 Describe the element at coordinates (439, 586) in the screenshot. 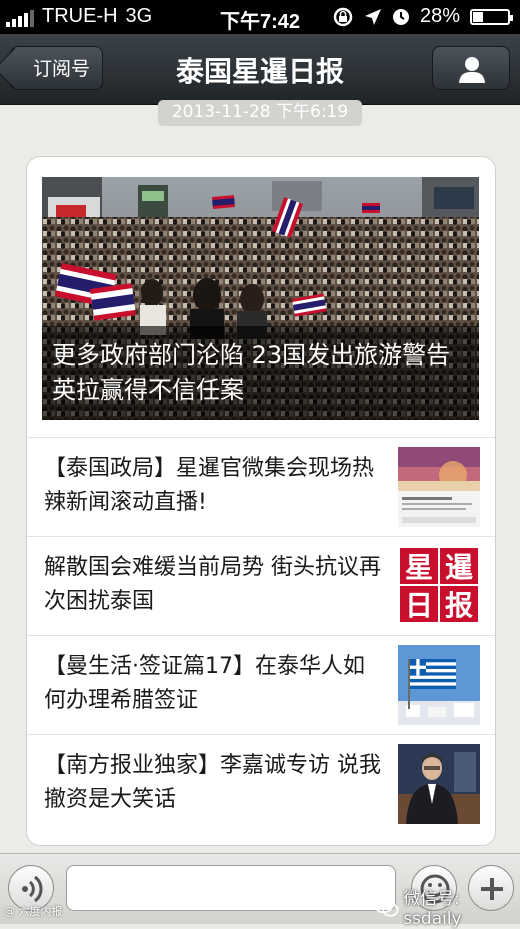

I see `item-thumbnail-logo: 星 暹 日 报` at that location.